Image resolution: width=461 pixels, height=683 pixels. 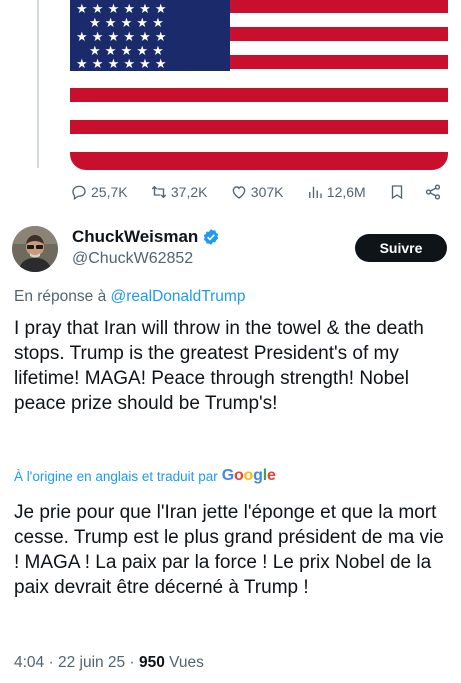 I want to click on share-icon, so click(x=433, y=192).